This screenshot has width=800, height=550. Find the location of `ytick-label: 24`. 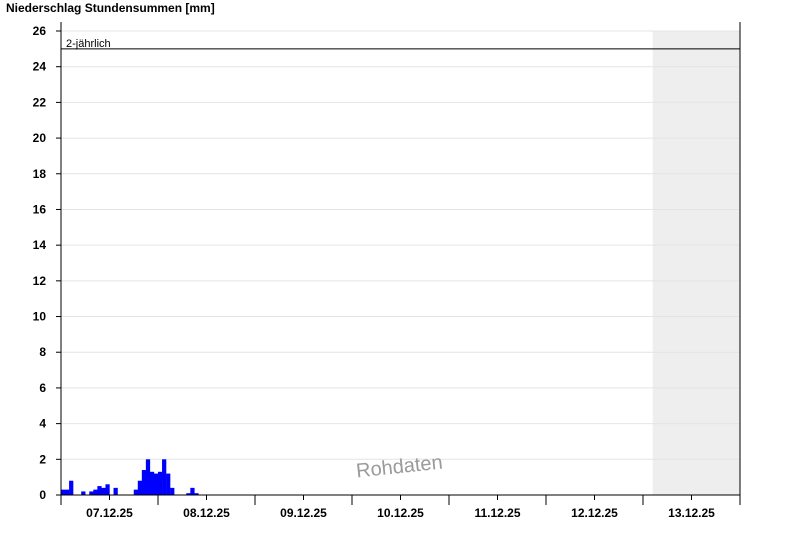

ytick-label: 24 is located at coordinates (40, 67).